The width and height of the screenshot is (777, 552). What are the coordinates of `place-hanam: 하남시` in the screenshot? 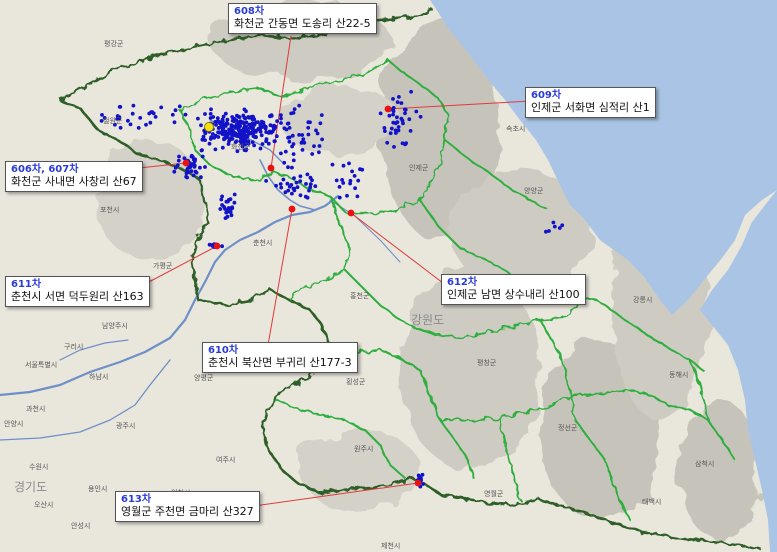 It's located at (99, 377).